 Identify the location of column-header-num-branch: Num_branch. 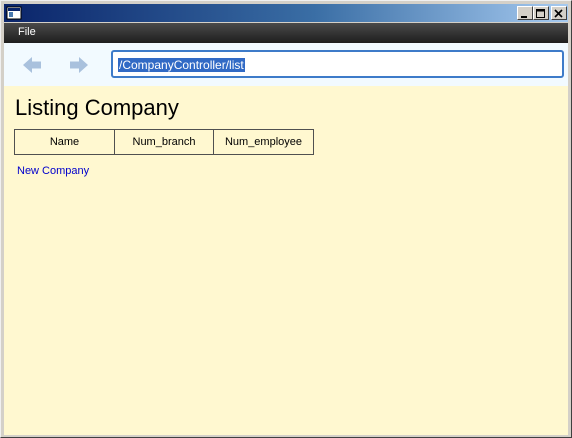
(164, 142).